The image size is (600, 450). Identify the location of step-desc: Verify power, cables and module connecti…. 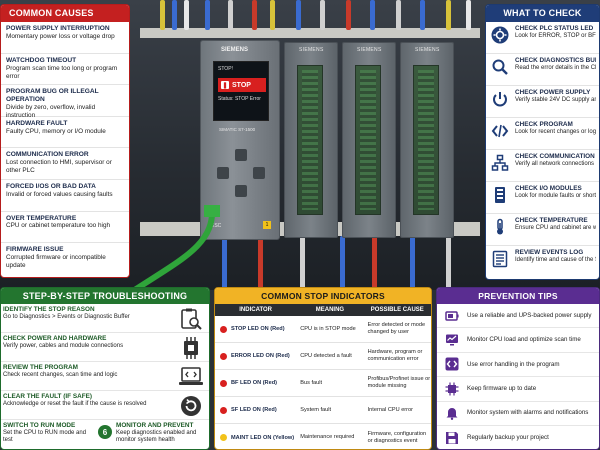
(63, 345).